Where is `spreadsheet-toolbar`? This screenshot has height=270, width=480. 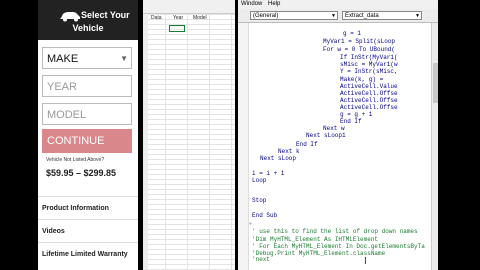
spreadsheet-toolbar is located at coordinates (189, 7).